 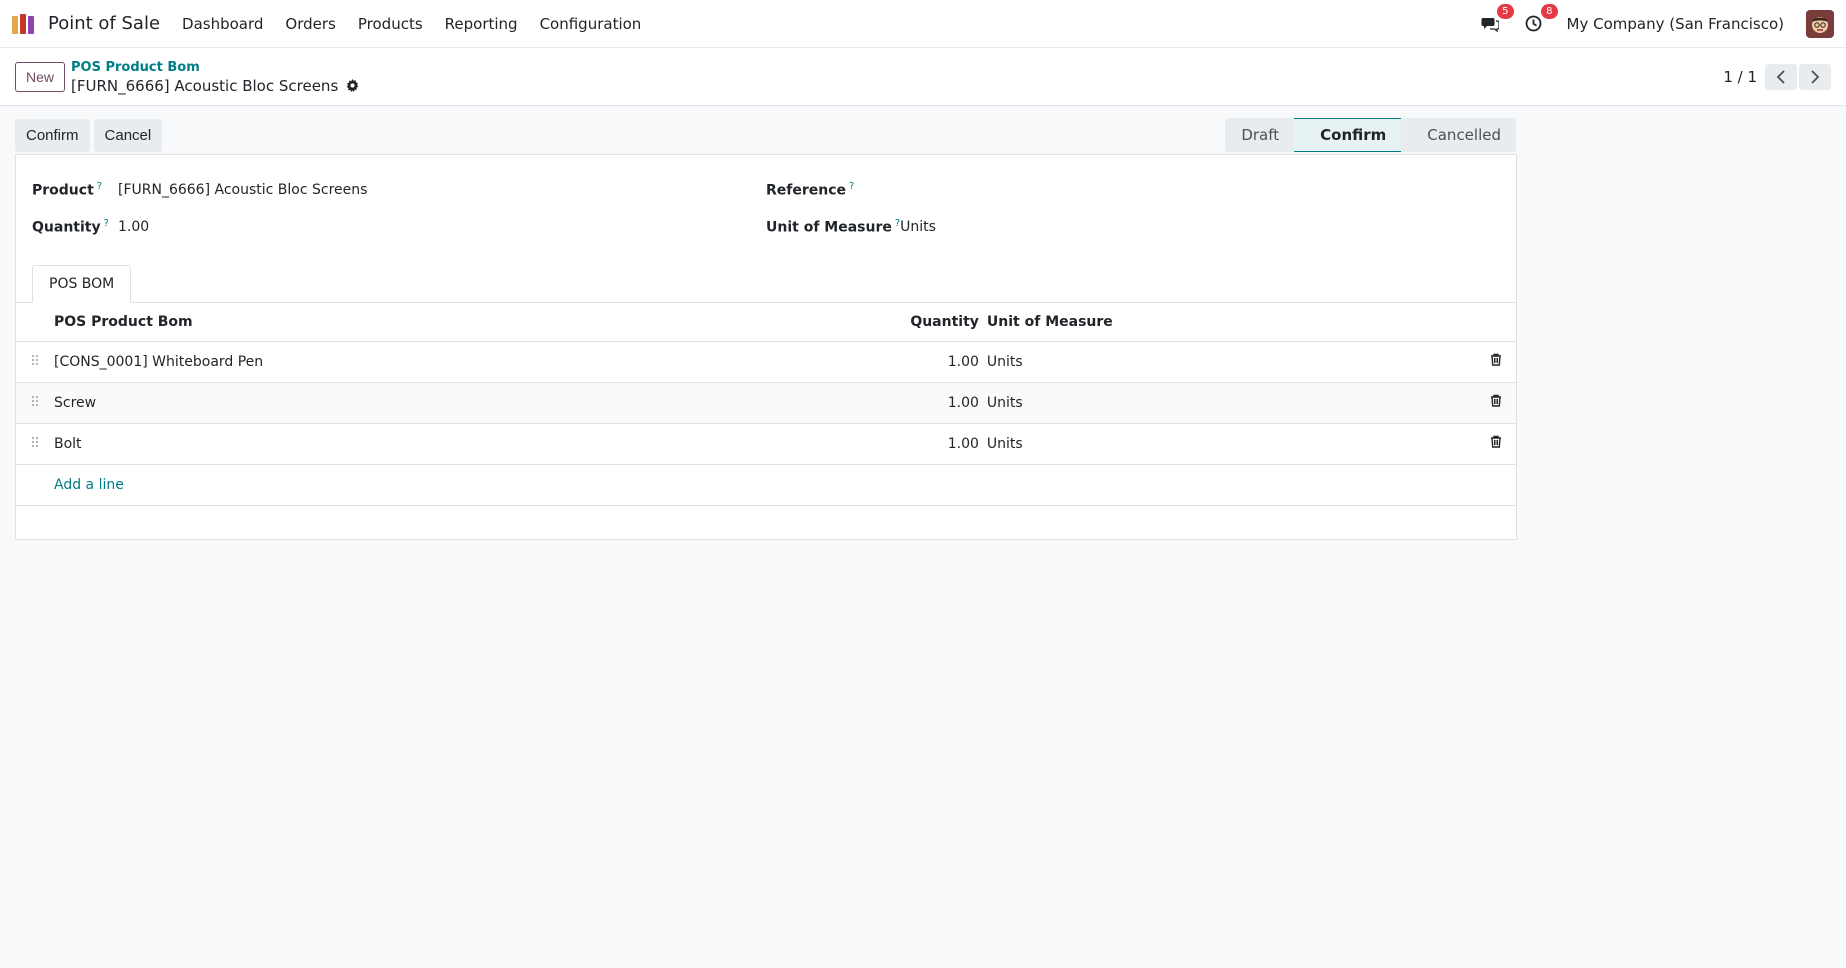 I want to click on menu-orders: Orders, so click(x=310, y=24).